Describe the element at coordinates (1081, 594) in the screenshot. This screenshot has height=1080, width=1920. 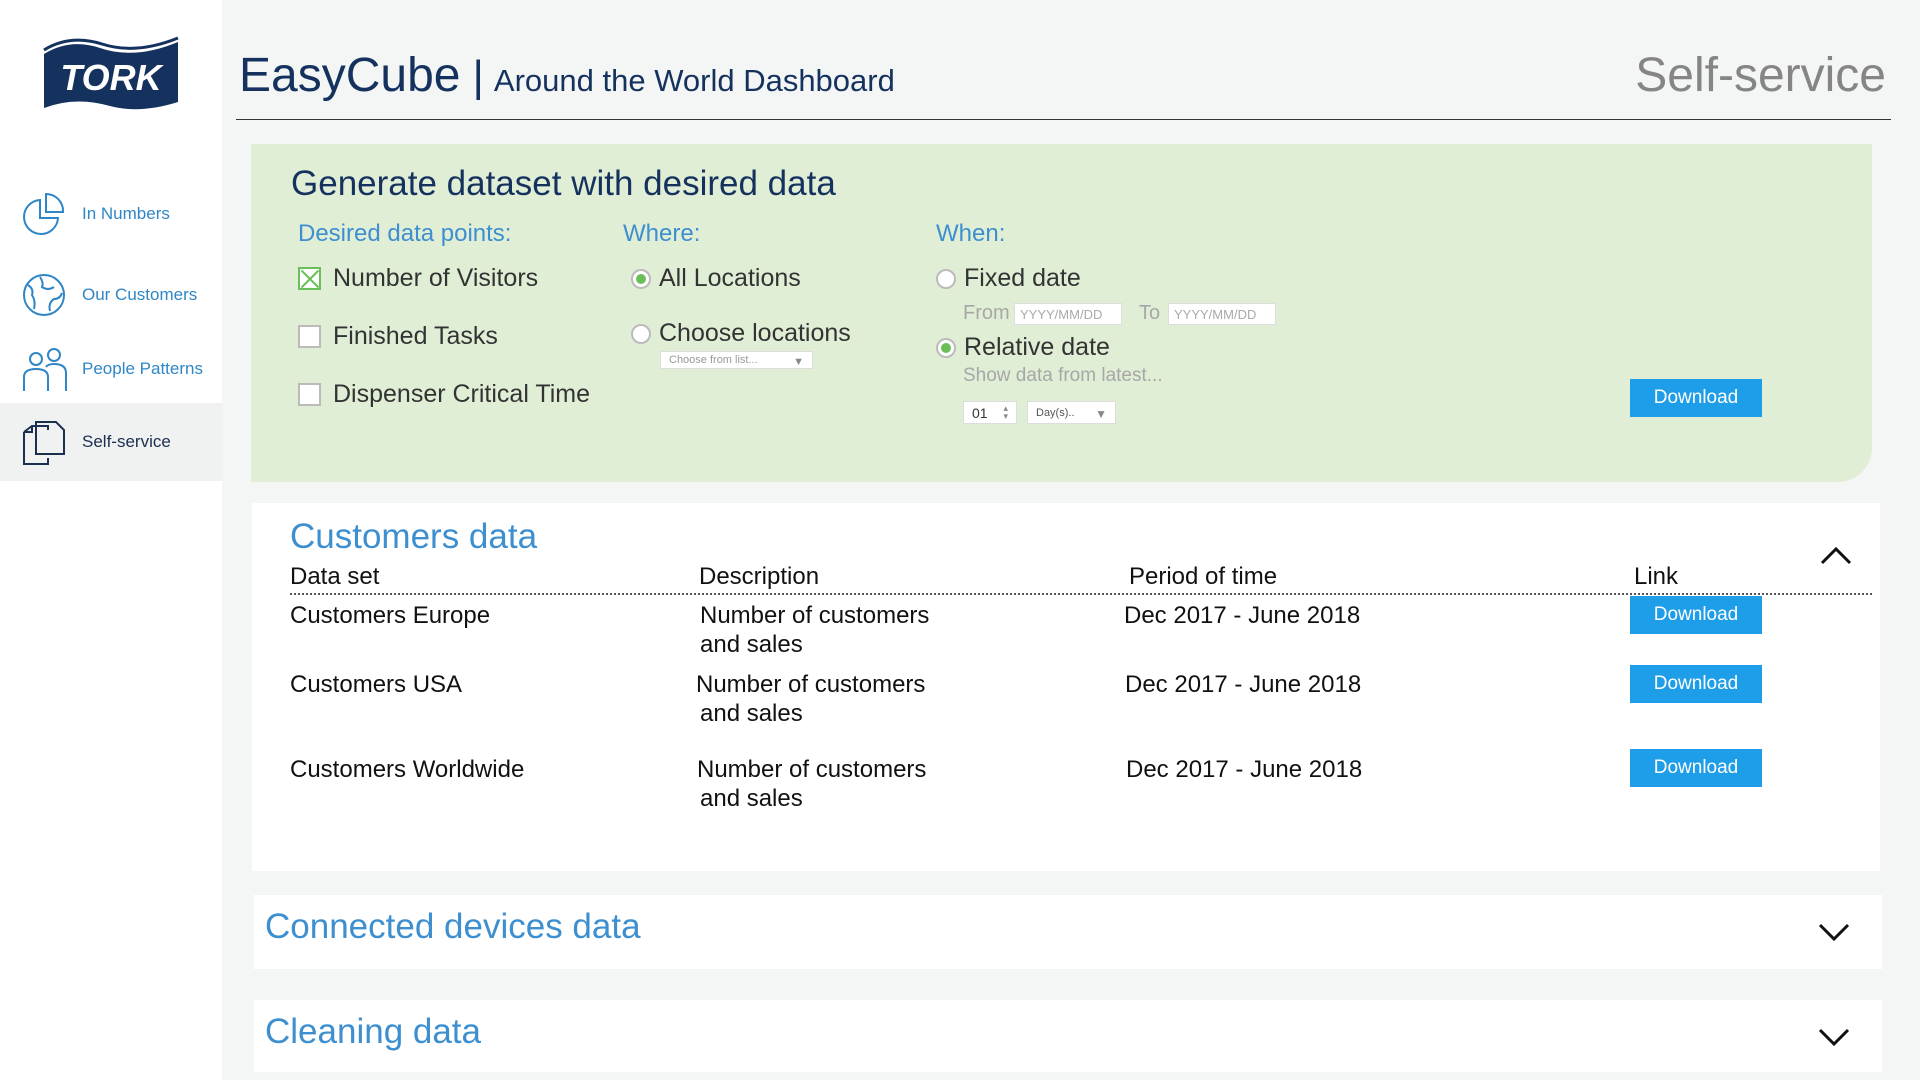
I see `table-header-divider` at that location.